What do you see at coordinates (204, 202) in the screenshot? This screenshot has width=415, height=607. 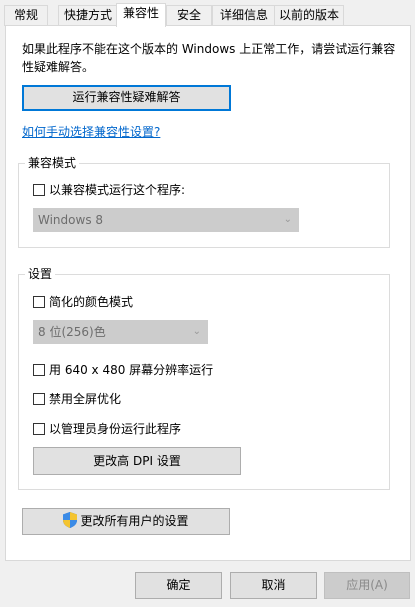 I see `compat-mode-group: 兼容模式 以兼容模式运行这个程序: Windows 8 ⌄` at bounding box center [204, 202].